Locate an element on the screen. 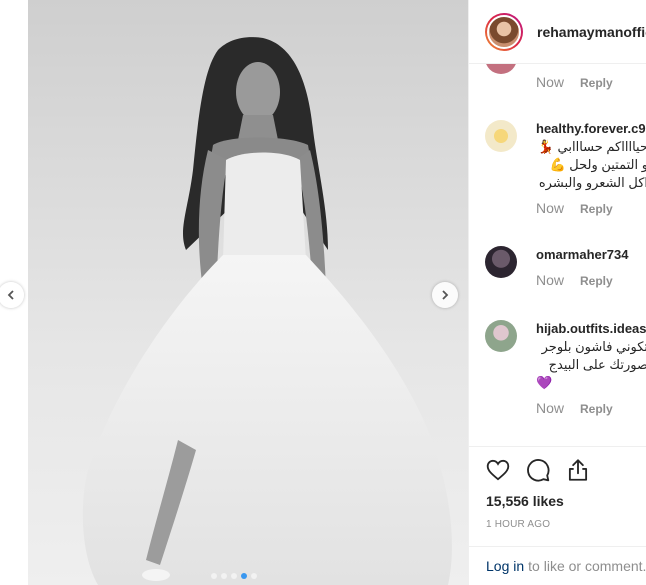 The image size is (646, 585). login-prompt-text: to like or comment. is located at coordinates (587, 566).